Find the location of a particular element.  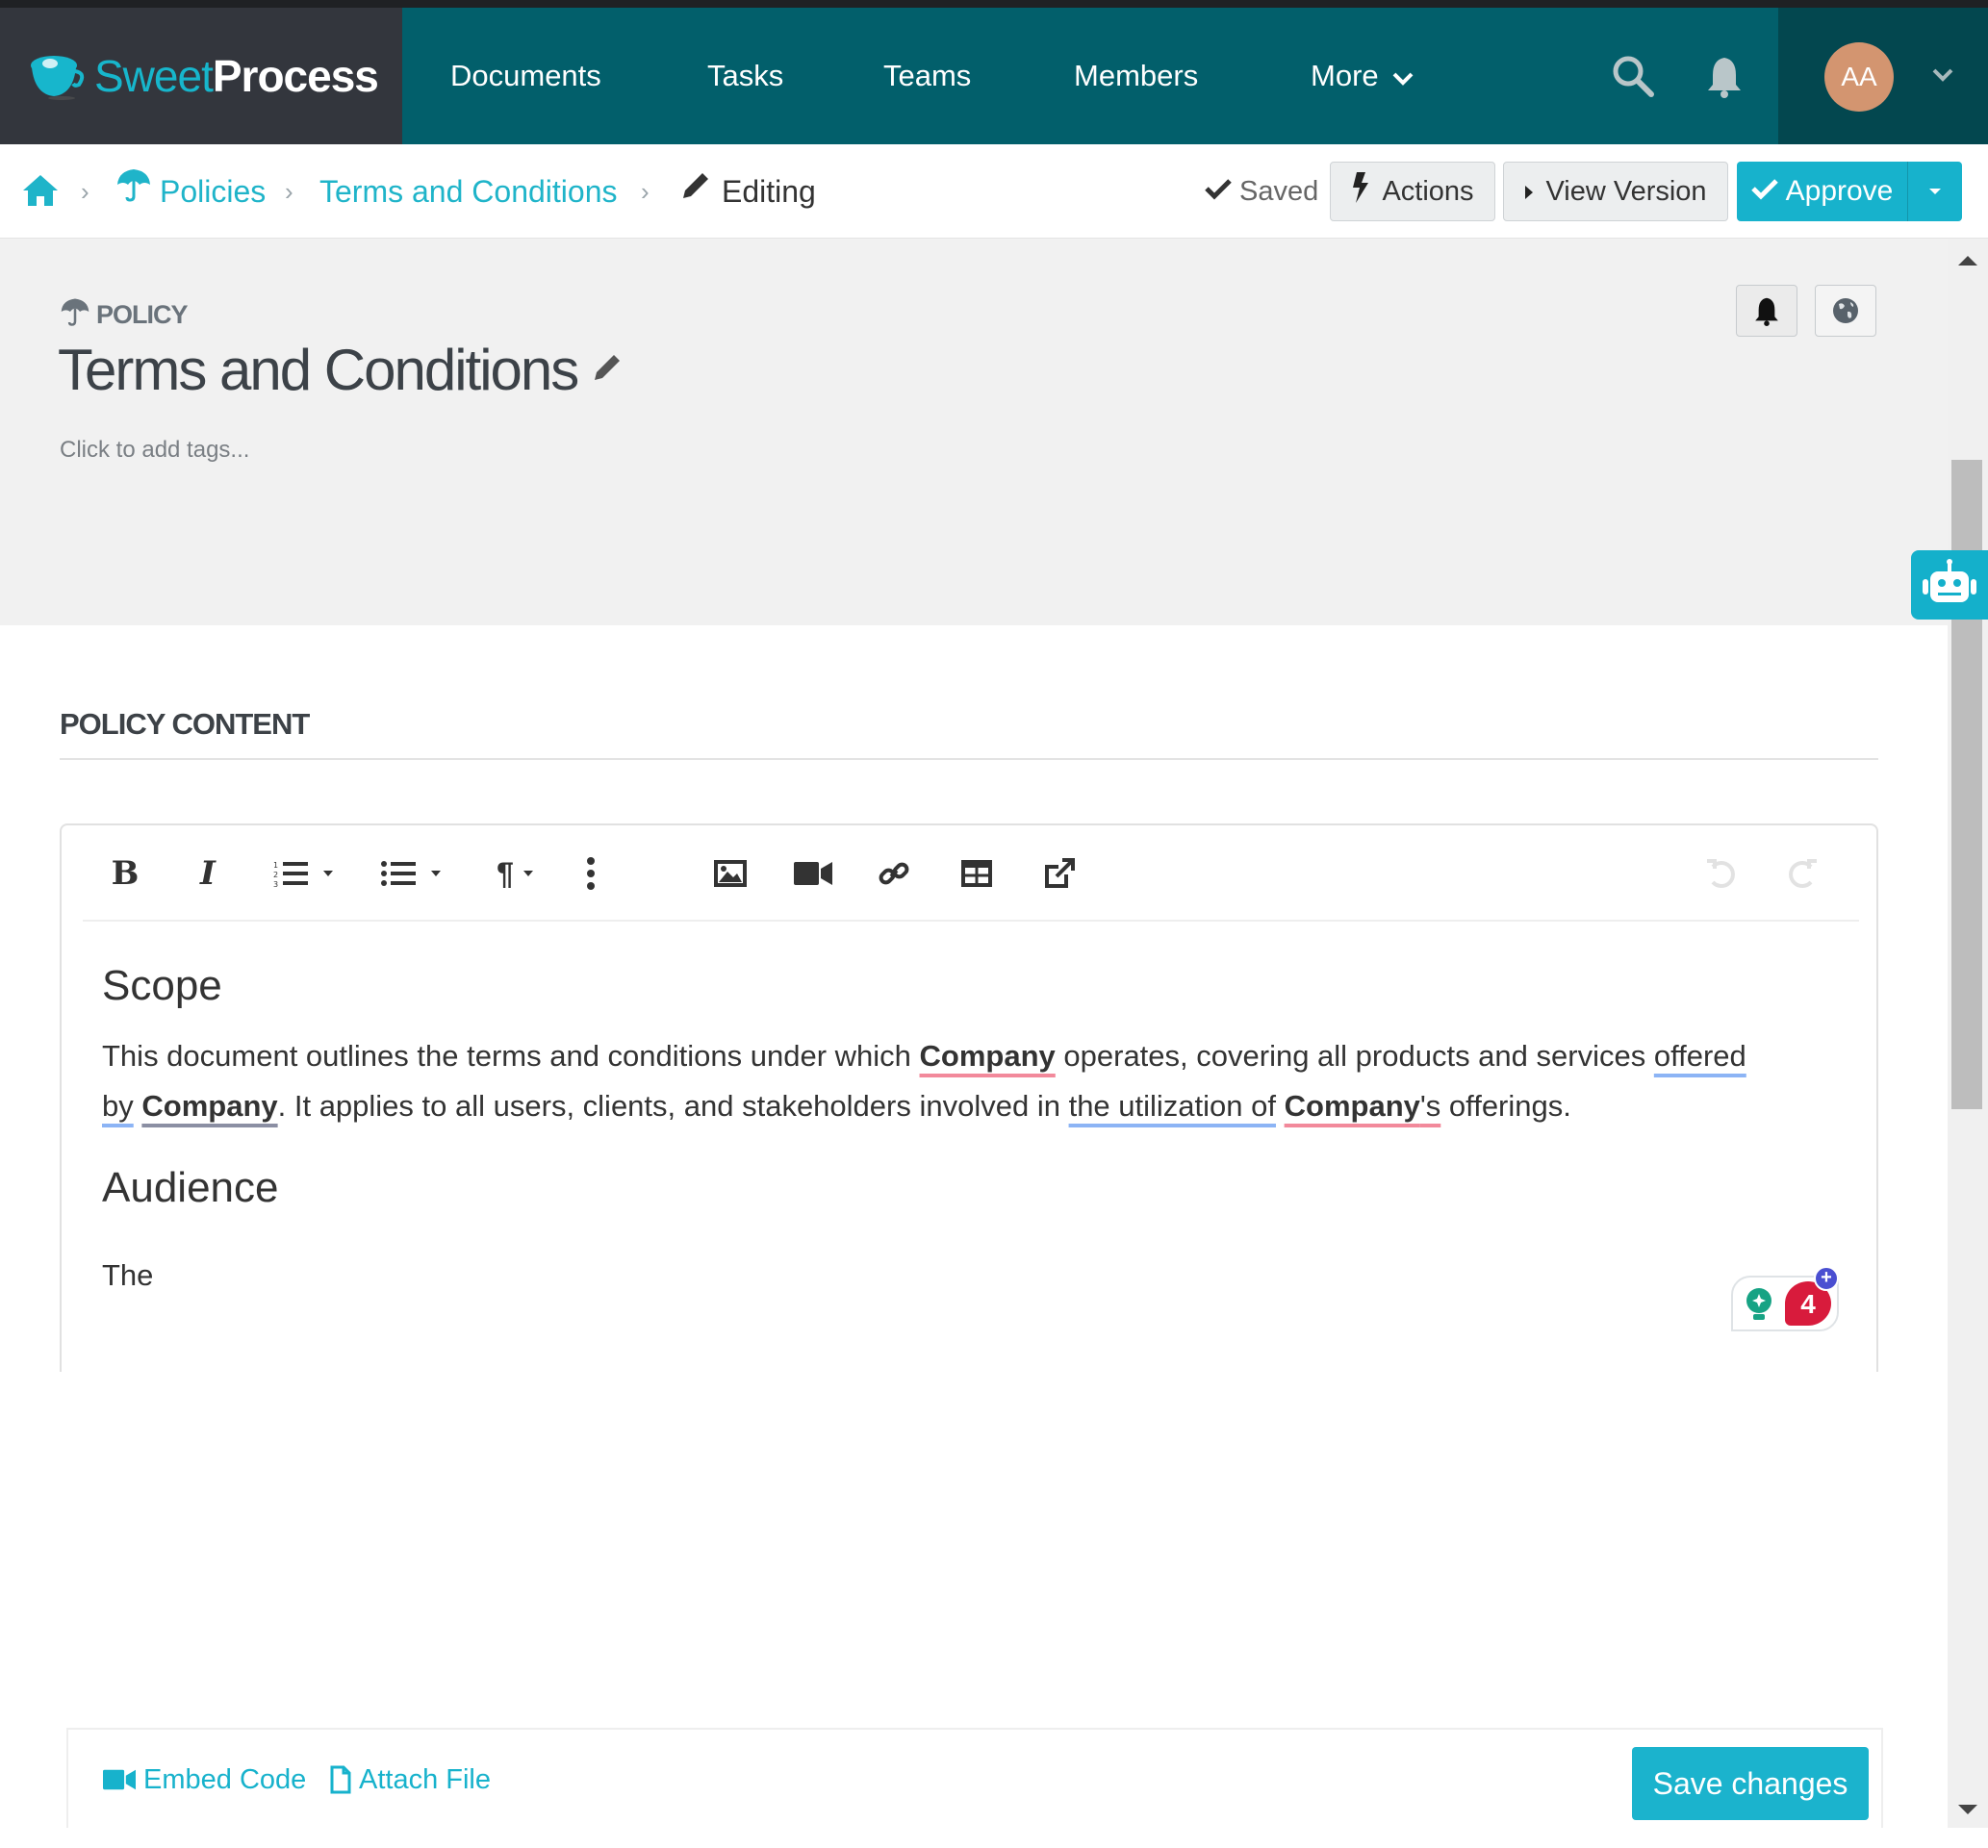

scroll-up-arrow-icon is located at coordinates (1967, 262).